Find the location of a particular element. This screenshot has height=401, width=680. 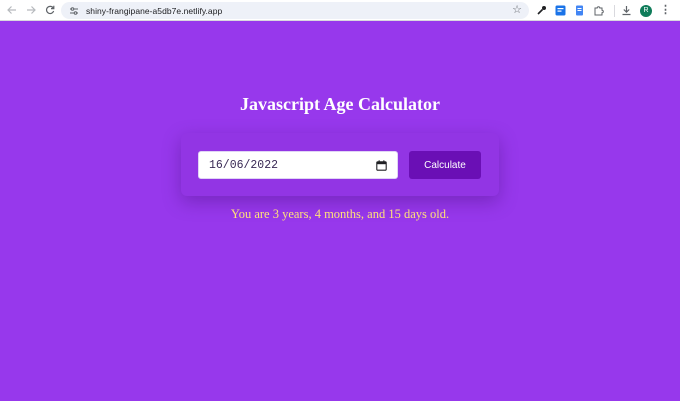

star-icon: ☆ is located at coordinates (517, 10).